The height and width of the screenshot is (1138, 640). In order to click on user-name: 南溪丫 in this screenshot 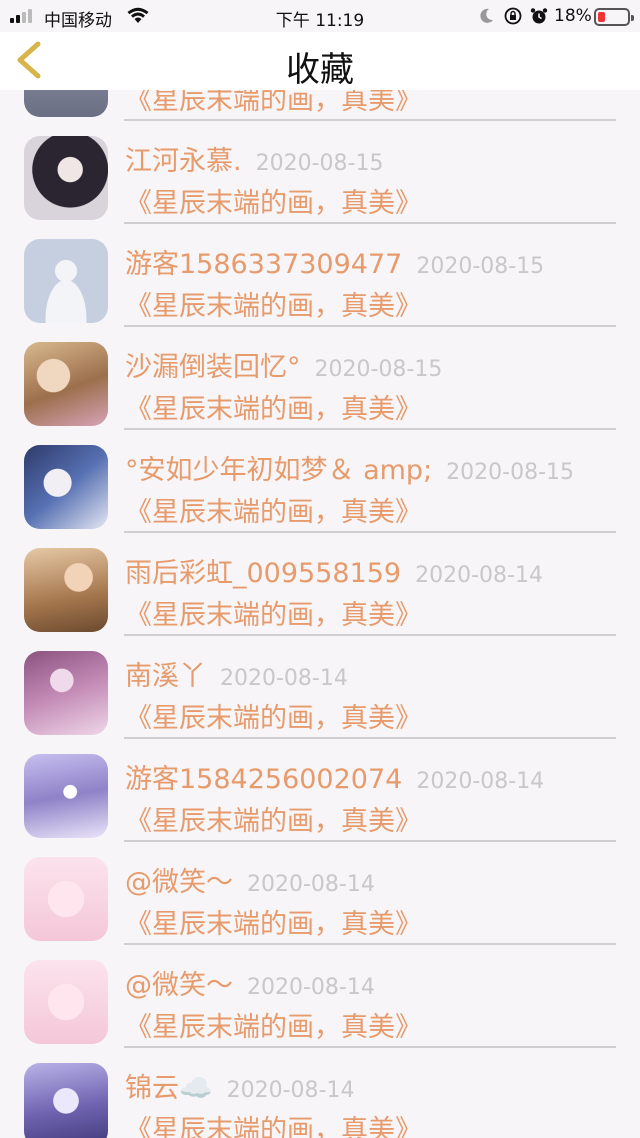, I will do `click(165, 676)`.